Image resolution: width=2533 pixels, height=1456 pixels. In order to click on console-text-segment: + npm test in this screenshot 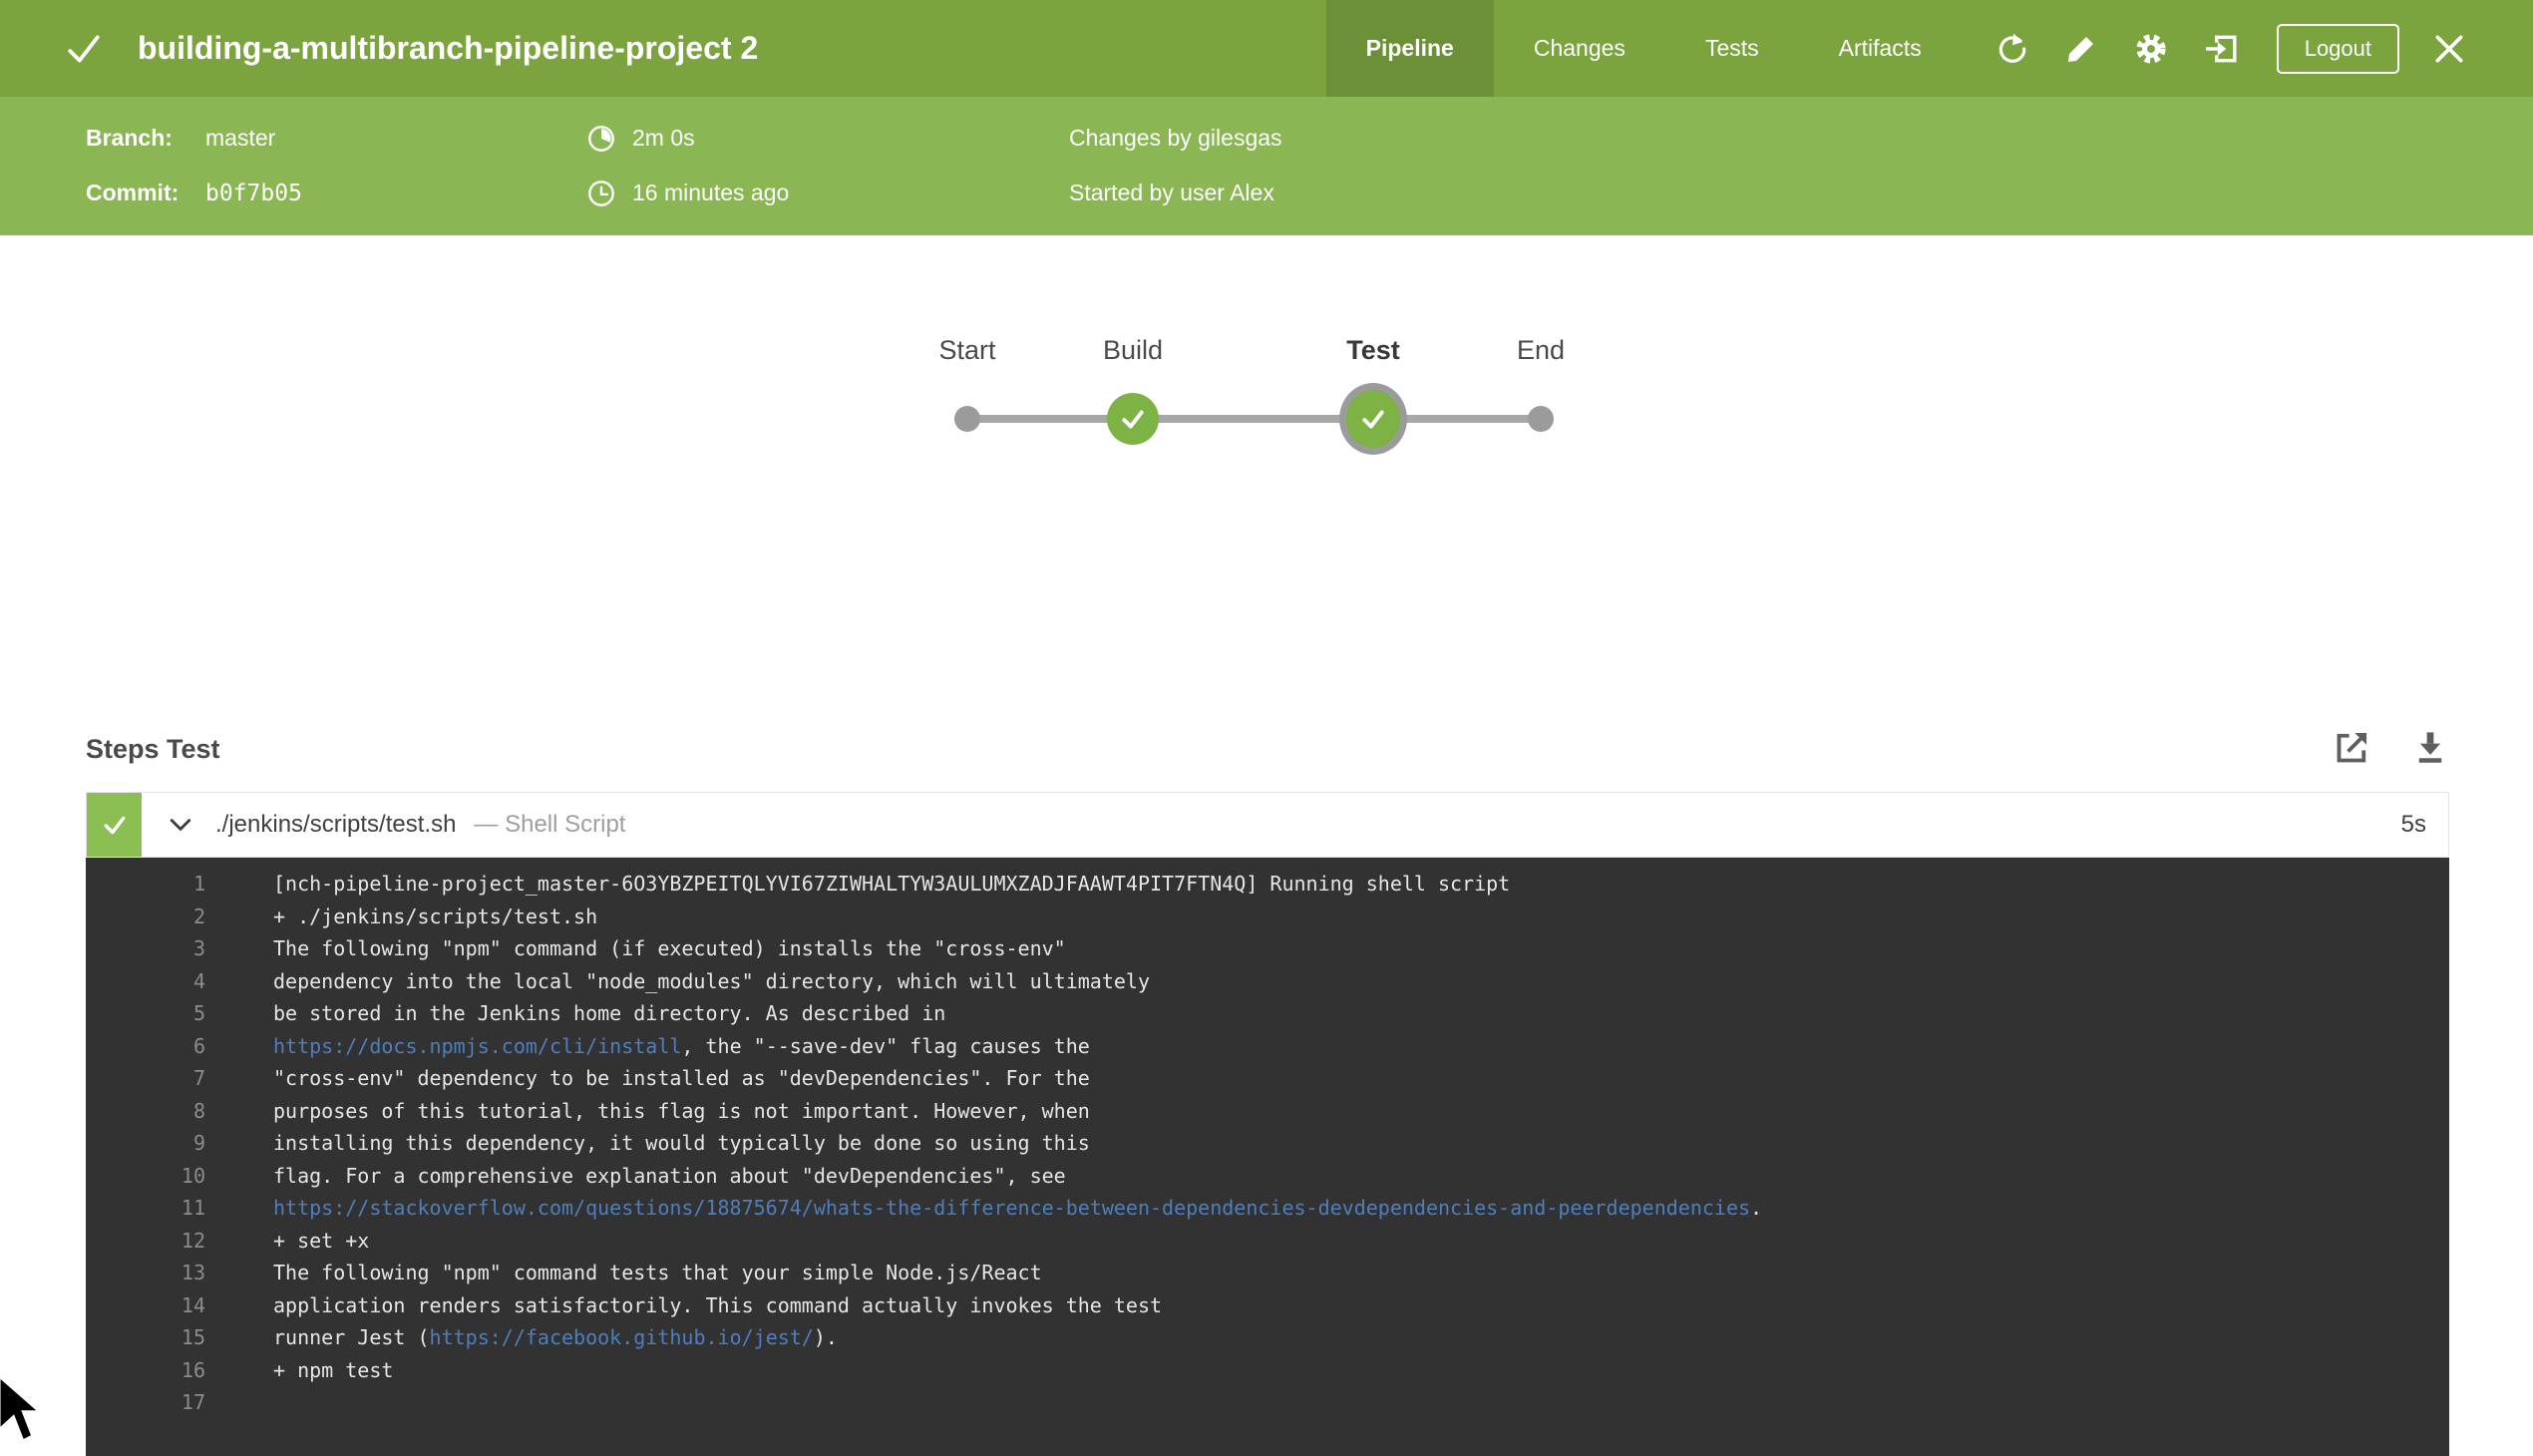, I will do `click(333, 1369)`.